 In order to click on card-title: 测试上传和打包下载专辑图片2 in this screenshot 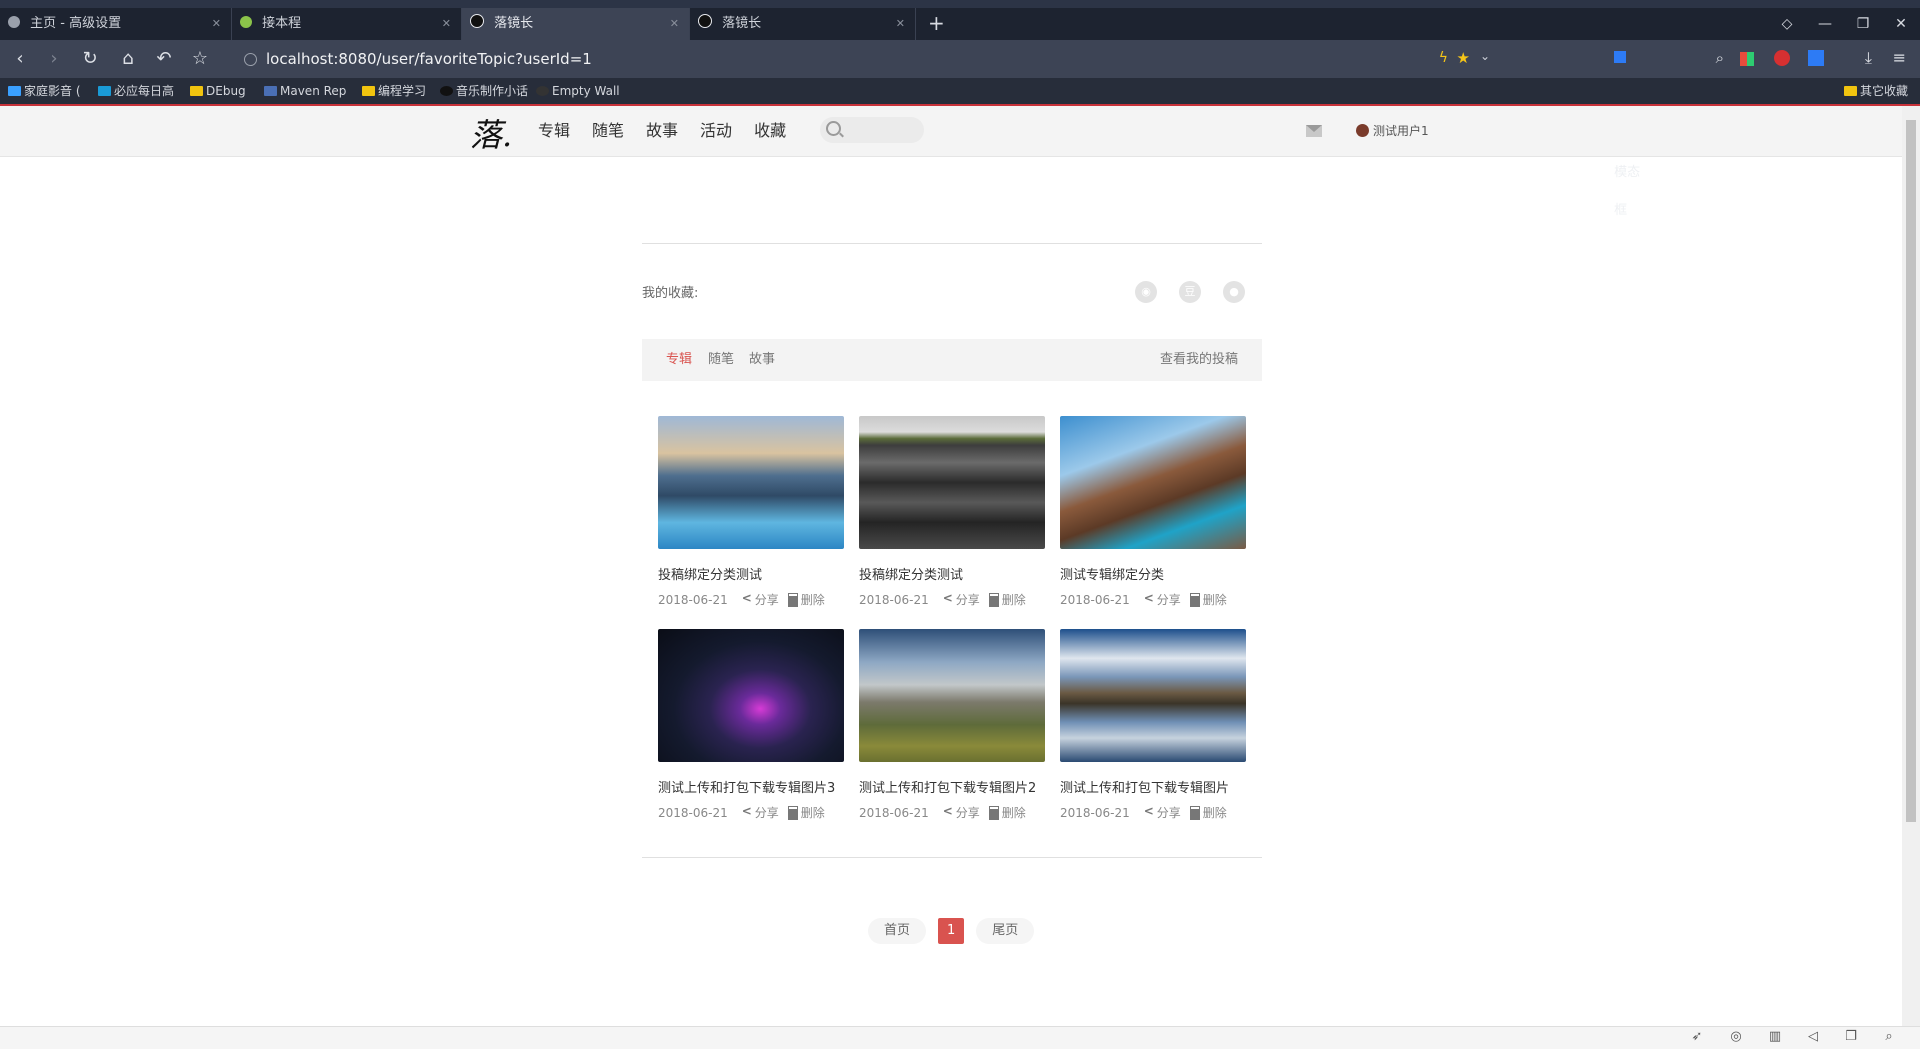, I will do `click(952, 786)`.